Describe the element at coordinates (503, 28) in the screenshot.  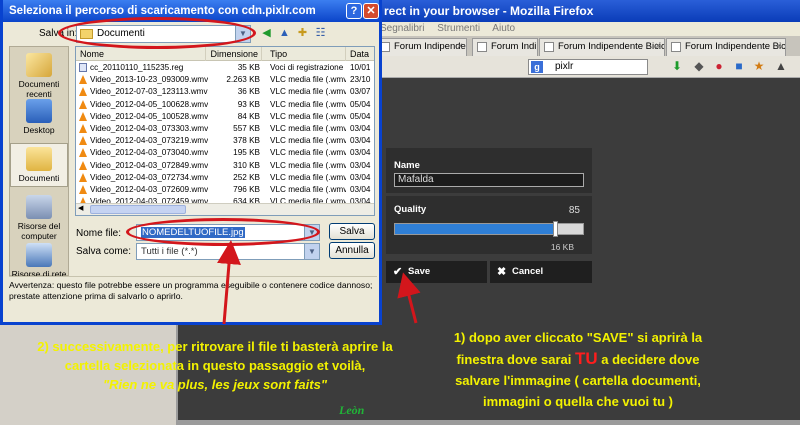
I see `menu-item: Aiuto` at that location.